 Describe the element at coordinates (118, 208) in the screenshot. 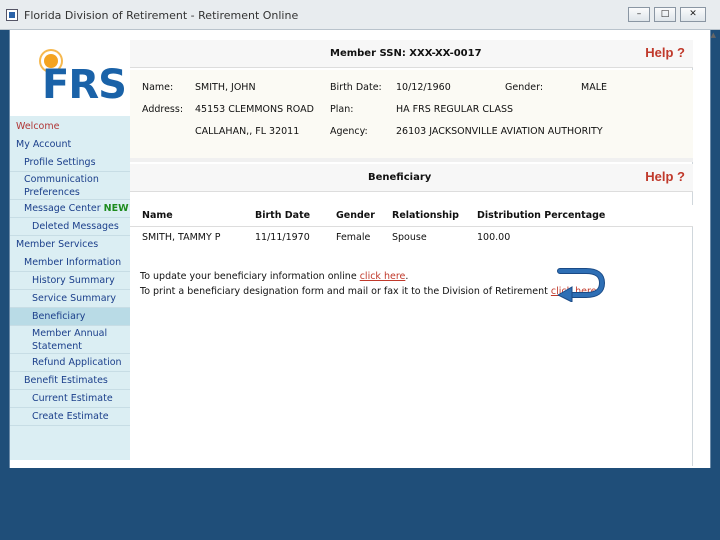

I see `new-badge: NEW!` at that location.